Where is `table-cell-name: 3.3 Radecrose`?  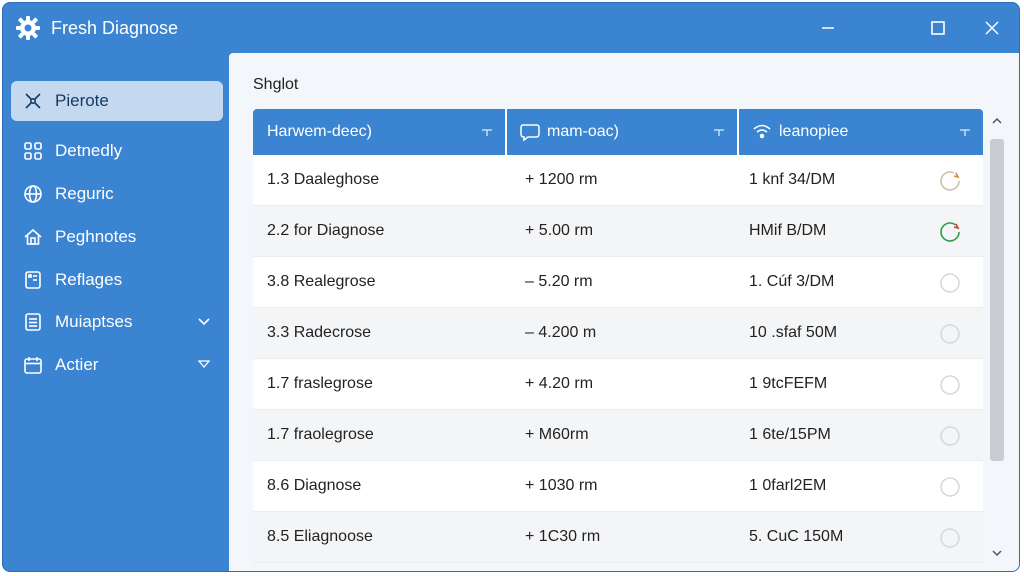
table-cell-name: 3.3 Radecrose is located at coordinates (319, 332).